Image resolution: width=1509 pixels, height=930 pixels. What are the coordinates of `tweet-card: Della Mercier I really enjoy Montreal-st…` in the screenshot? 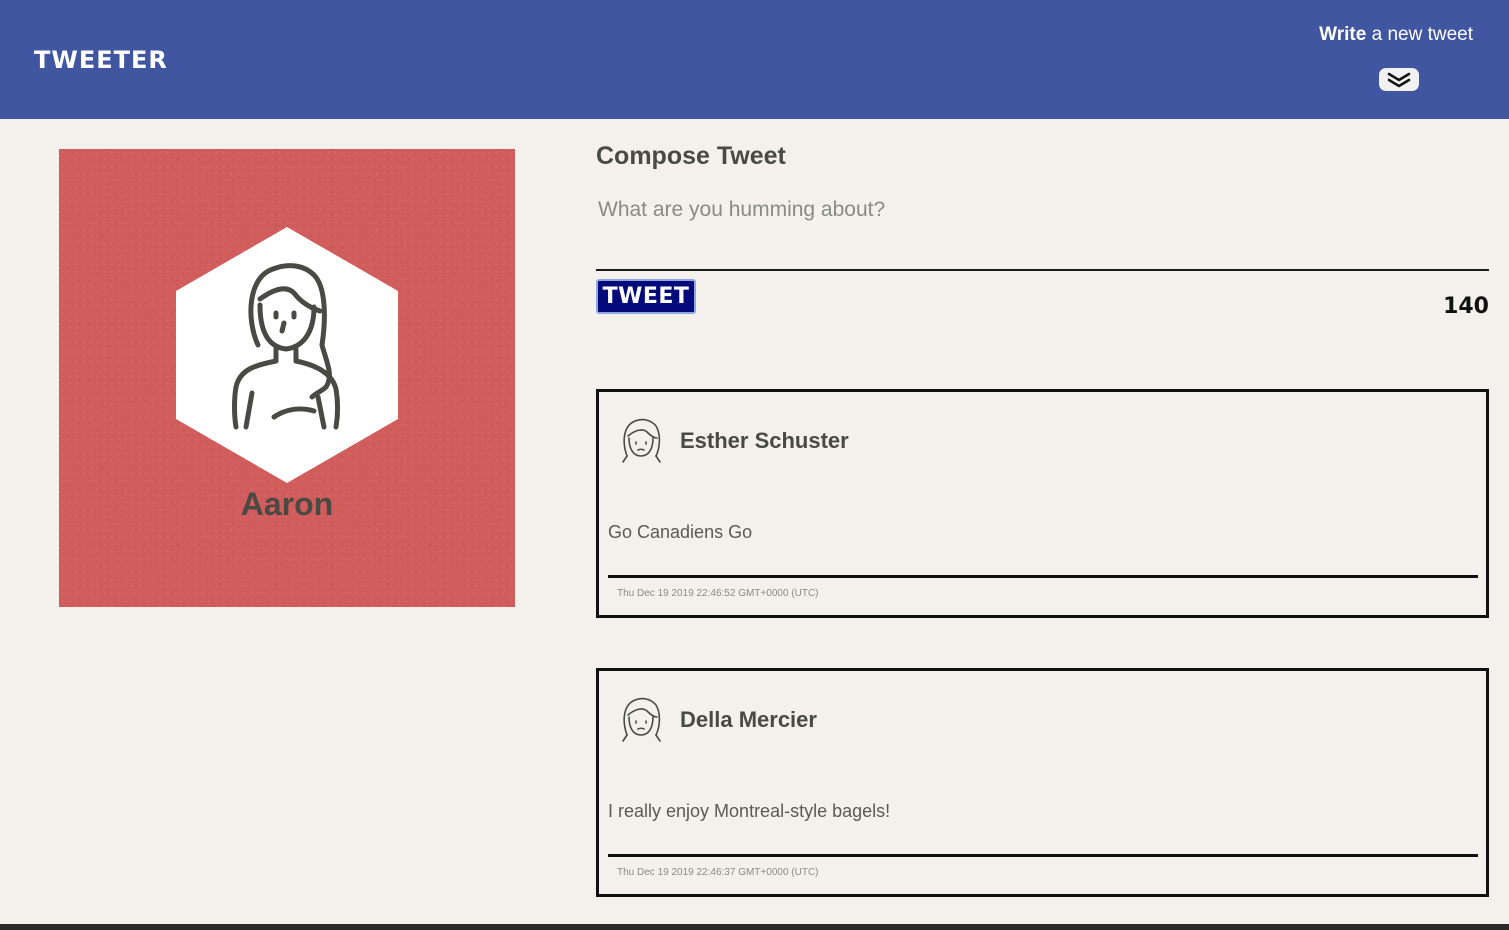 It's located at (1042, 782).